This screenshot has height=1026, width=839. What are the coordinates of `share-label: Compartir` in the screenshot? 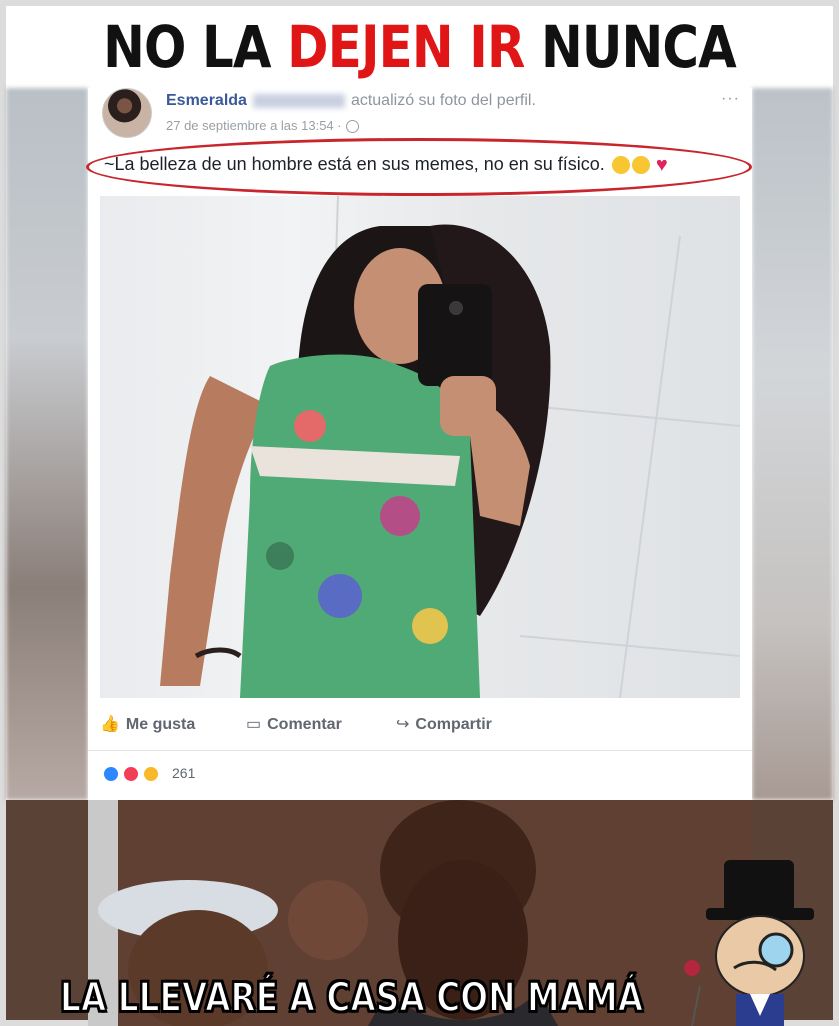 It's located at (453, 724).